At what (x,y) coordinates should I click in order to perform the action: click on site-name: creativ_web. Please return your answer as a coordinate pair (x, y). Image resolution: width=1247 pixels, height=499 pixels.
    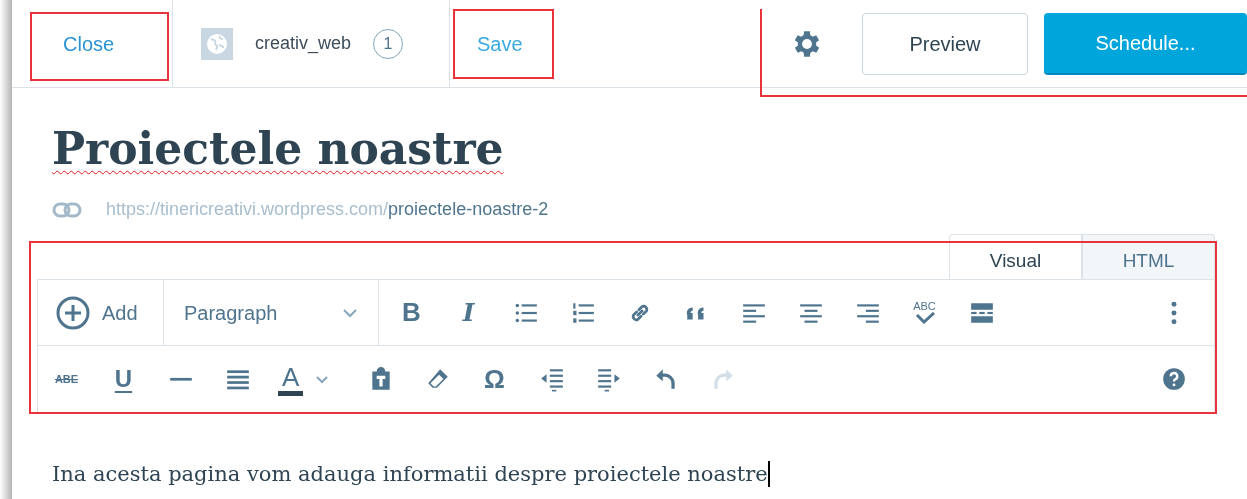
    Looking at the image, I should click on (303, 44).